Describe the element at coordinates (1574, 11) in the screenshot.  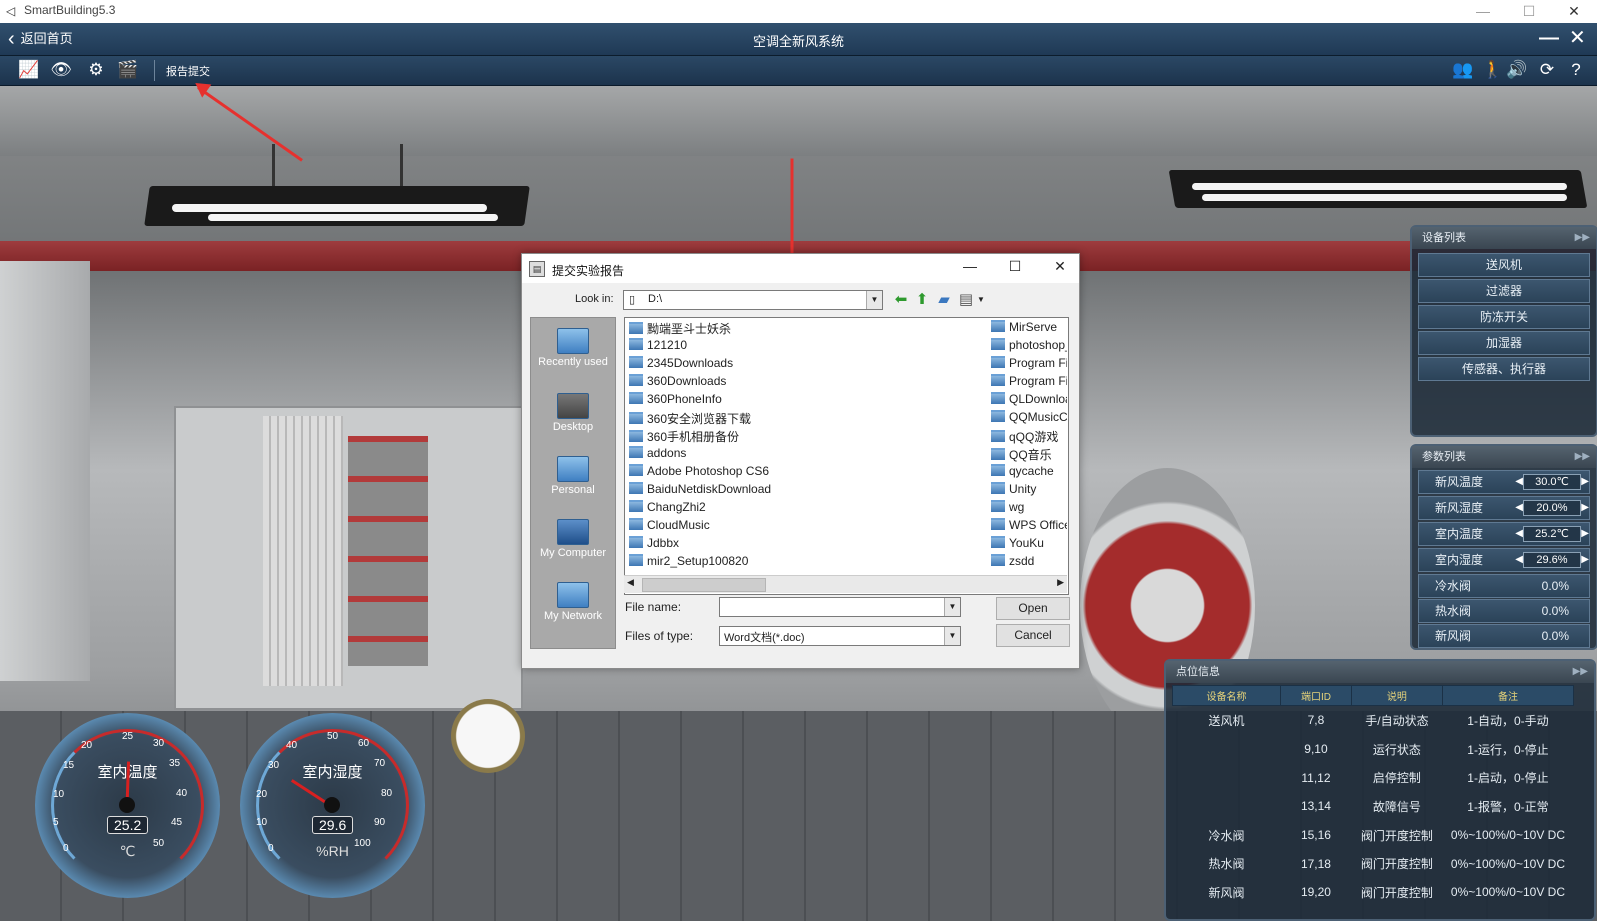
I see `window-close-button: ✕` at that location.